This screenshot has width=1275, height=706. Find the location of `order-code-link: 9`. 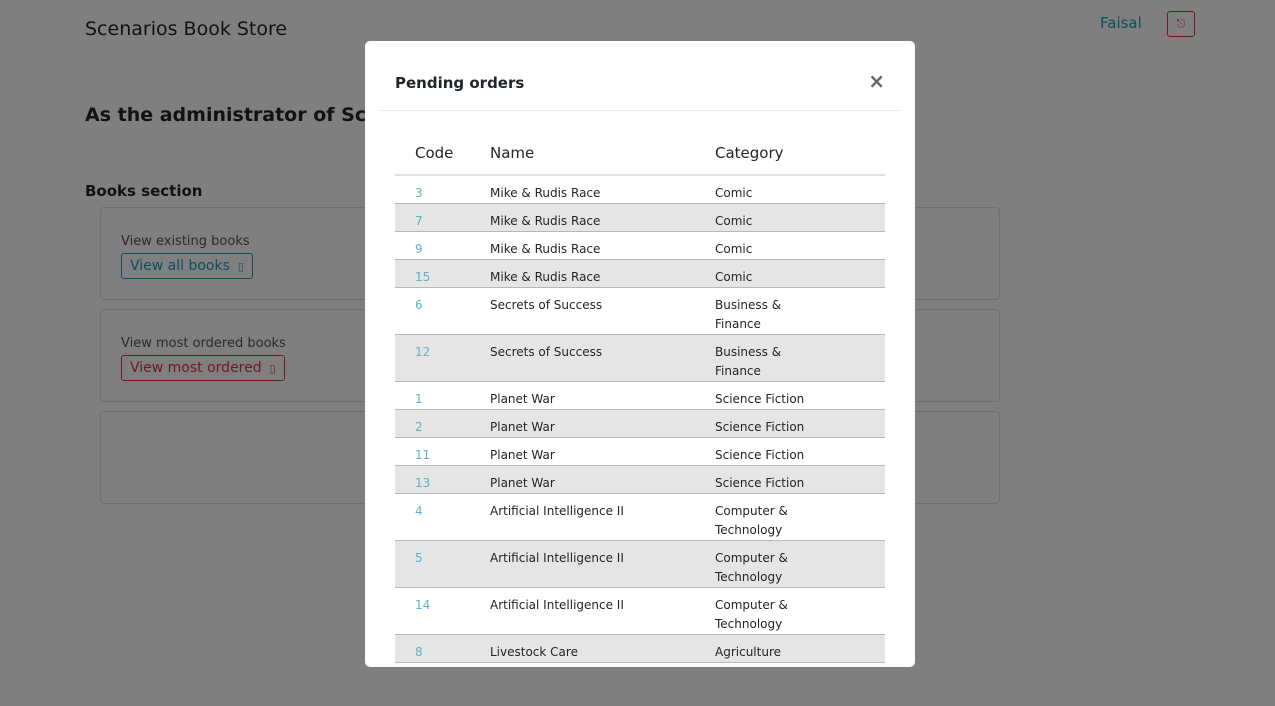

order-code-link: 9 is located at coordinates (419, 249).